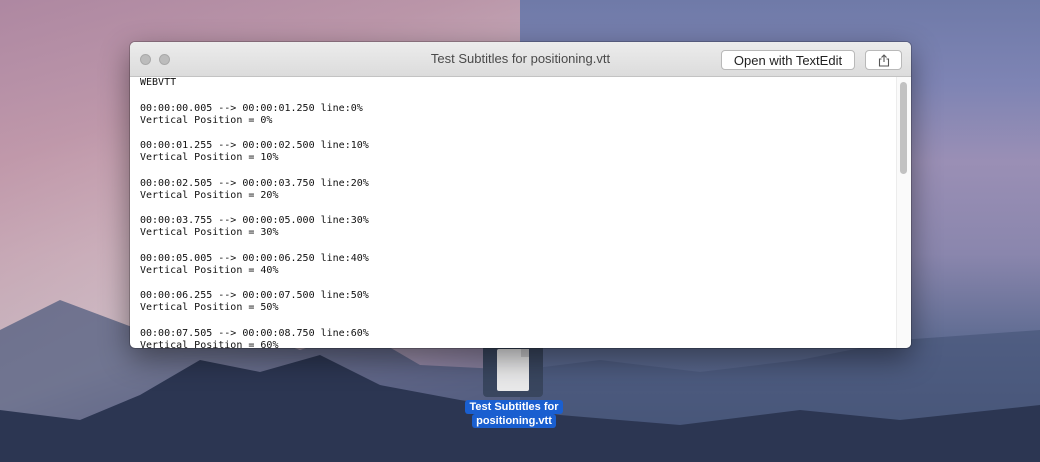 The image size is (1040, 462). What do you see at coordinates (254, 145) in the screenshot?
I see `cue-timing: 00:00:01.255 --> 00:00:02.500 line:10%` at bounding box center [254, 145].